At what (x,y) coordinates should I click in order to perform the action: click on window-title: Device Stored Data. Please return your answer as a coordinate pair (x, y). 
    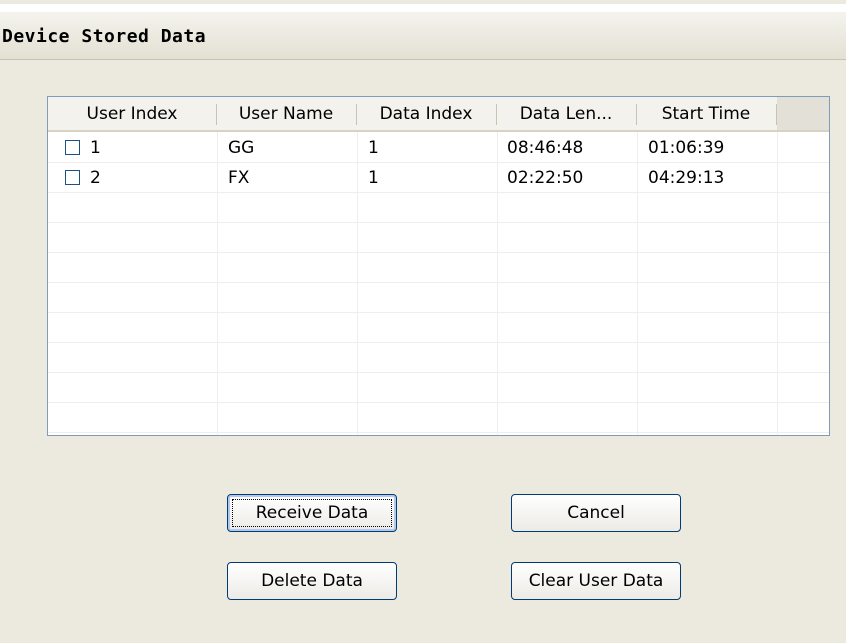
    Looking at the image, I should click on (104, 36).